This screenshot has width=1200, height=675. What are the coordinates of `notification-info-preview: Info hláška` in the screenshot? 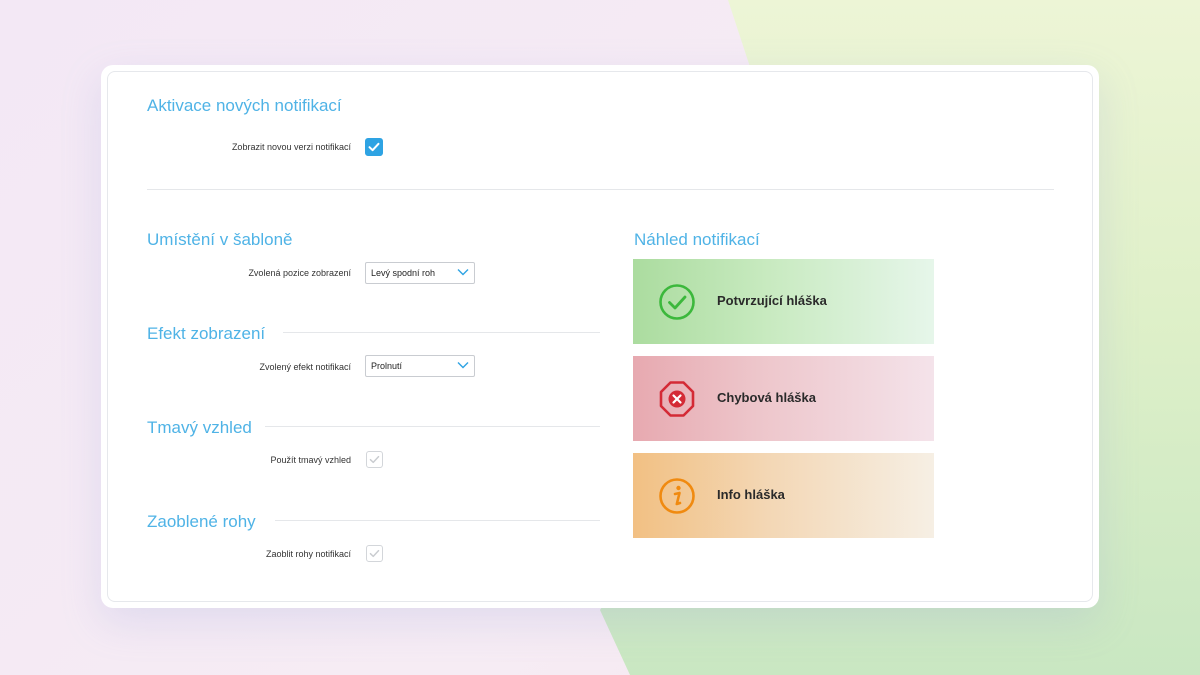 It's located at (783, 495).